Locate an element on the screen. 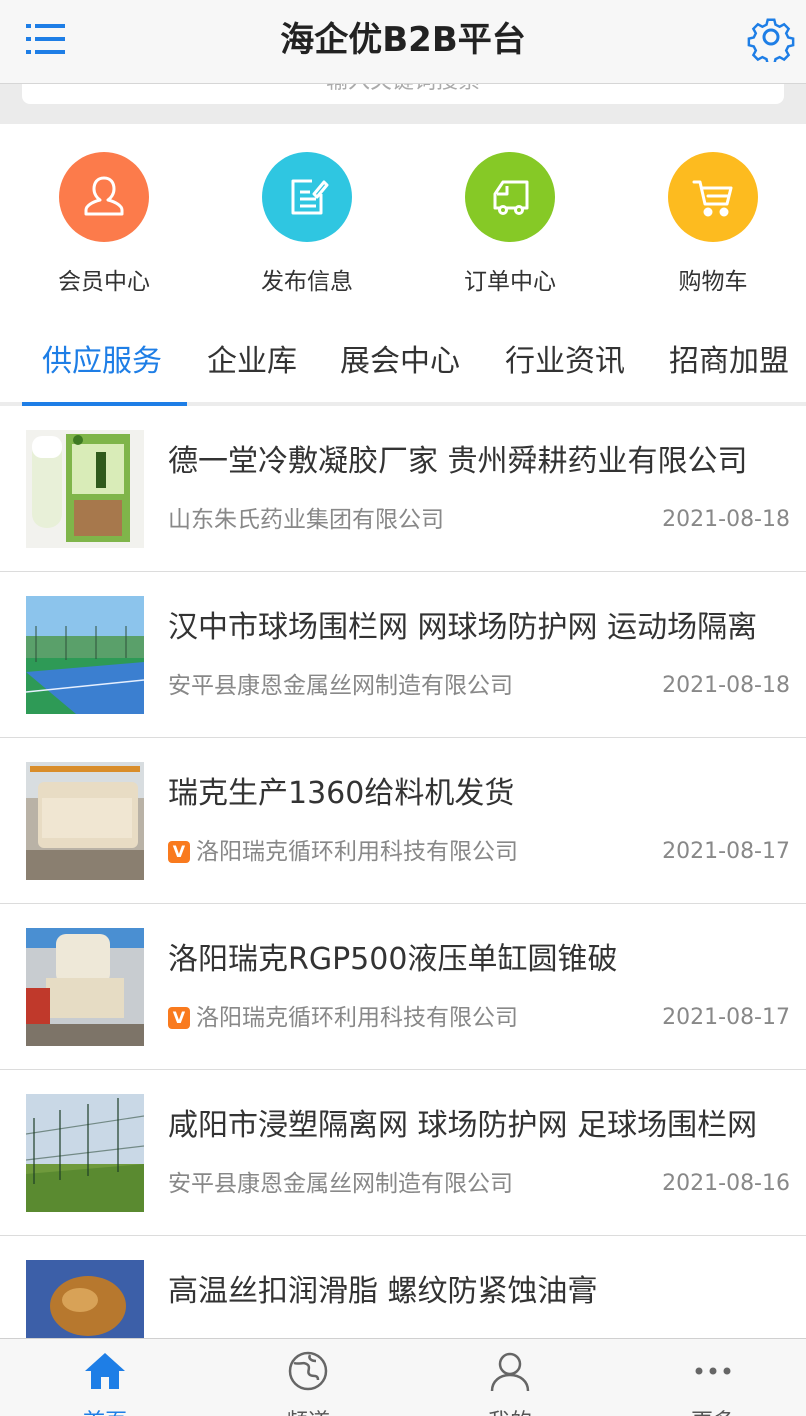  quick-nav-orders: 订单中心 is located at coordinates (510, 224).